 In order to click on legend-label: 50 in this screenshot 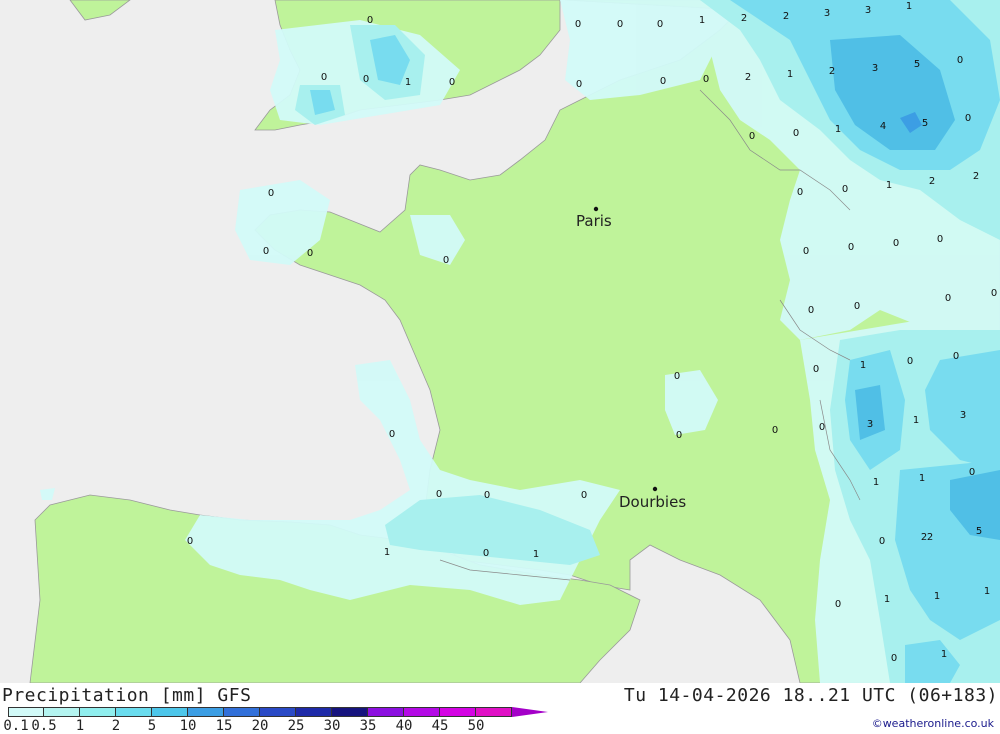, I will do `click(476, 726)`.